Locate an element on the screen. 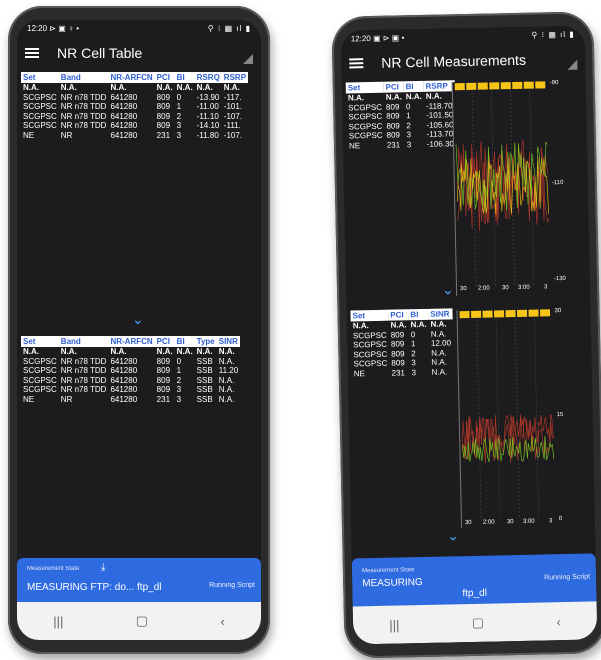 The width and height of the screenshot is (601, 660). table-cell: 231 is located at coordinates (398, 372).